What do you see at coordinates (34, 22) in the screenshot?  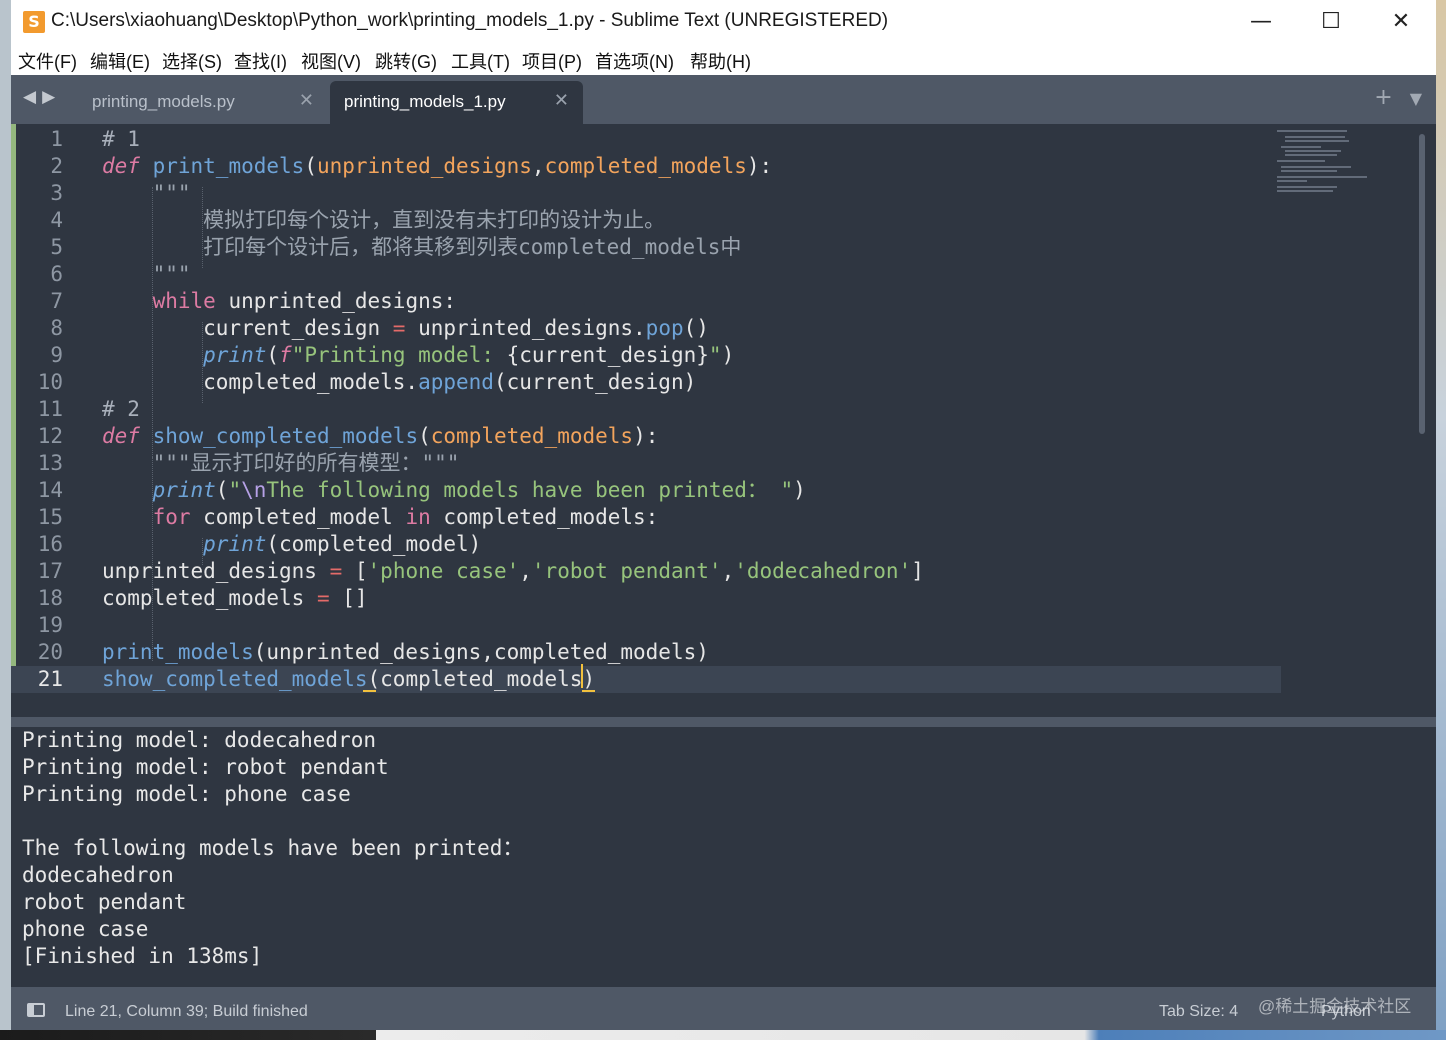 I see `sublime-text-icon: S` at bounding box center [34, 22].